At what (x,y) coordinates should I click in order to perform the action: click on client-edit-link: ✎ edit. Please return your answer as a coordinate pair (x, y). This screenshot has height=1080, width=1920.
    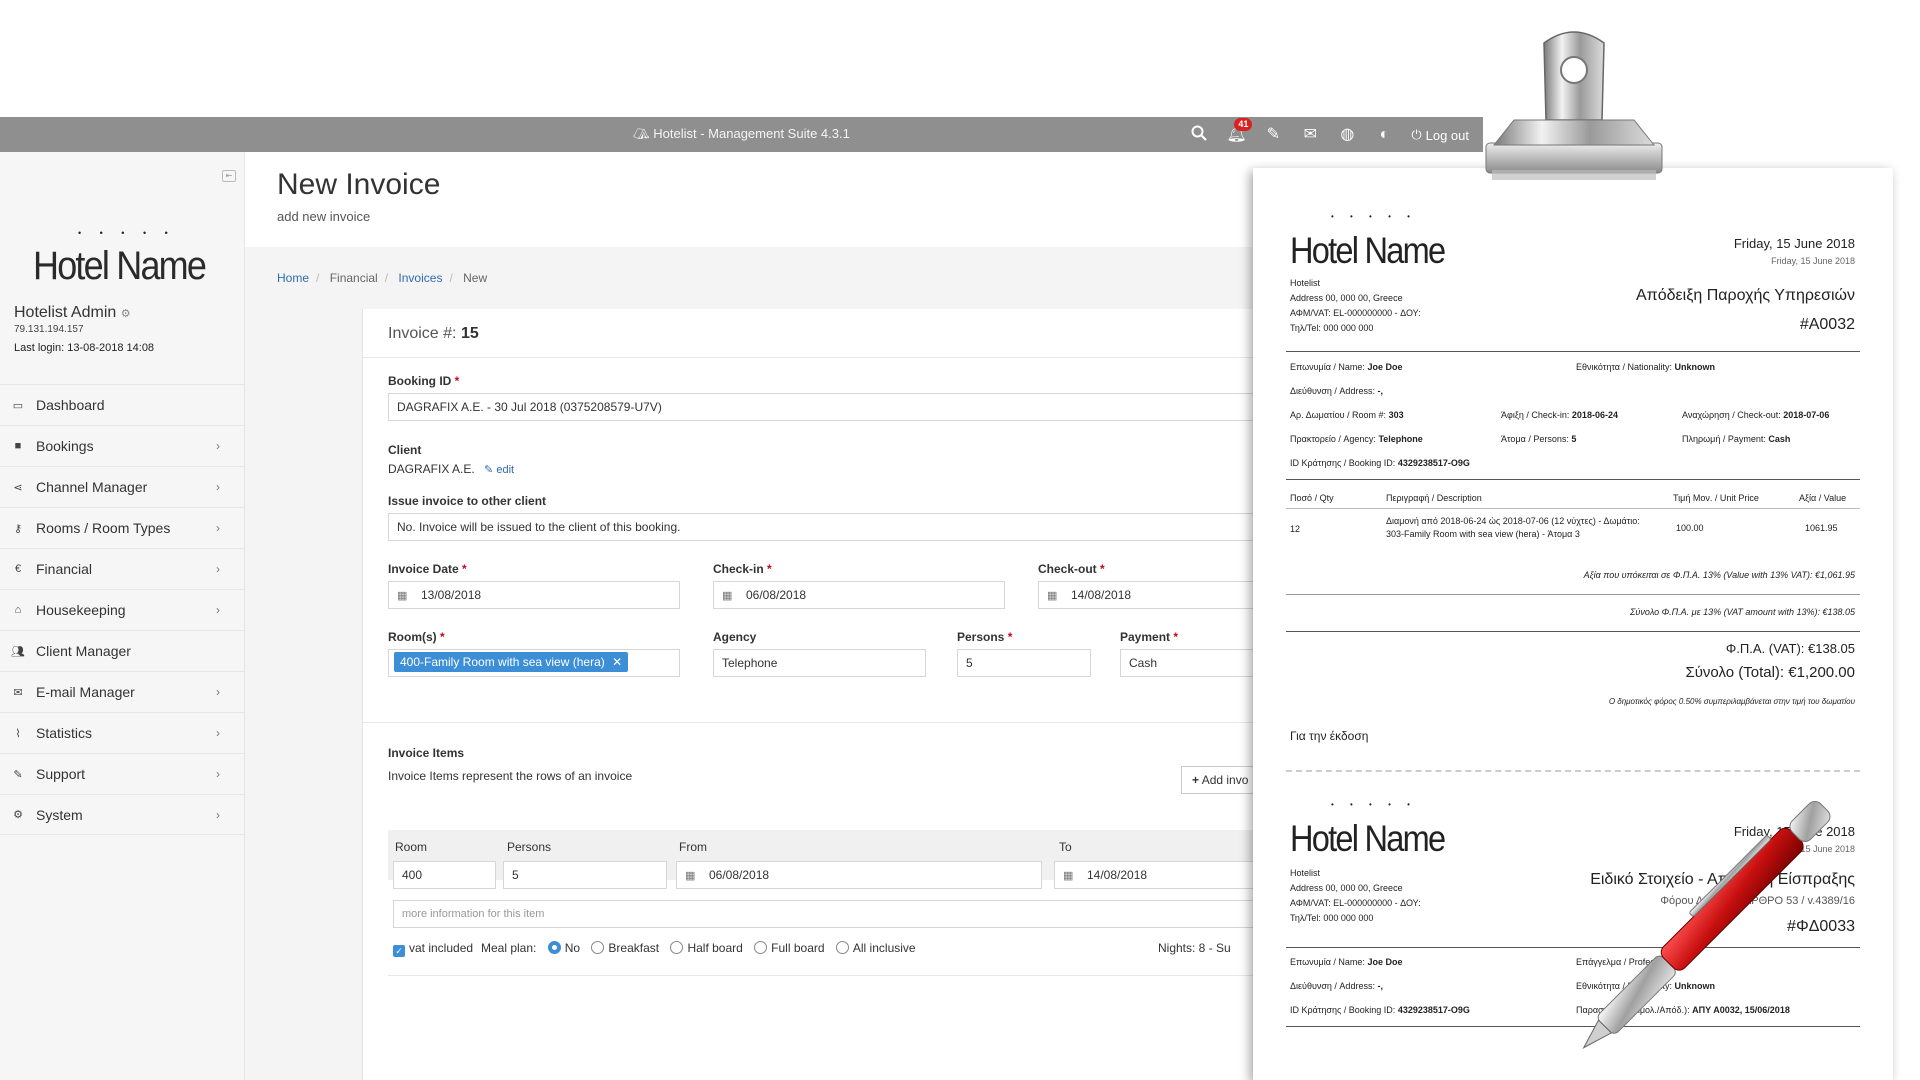
    Looking at the image, I should click on (499, 470).